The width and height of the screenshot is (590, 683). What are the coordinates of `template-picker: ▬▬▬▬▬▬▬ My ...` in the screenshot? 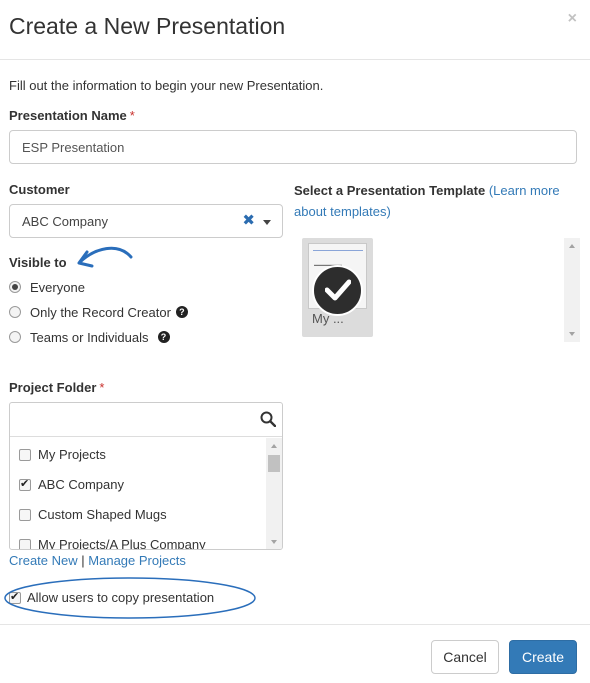 It's located at (437, 290).